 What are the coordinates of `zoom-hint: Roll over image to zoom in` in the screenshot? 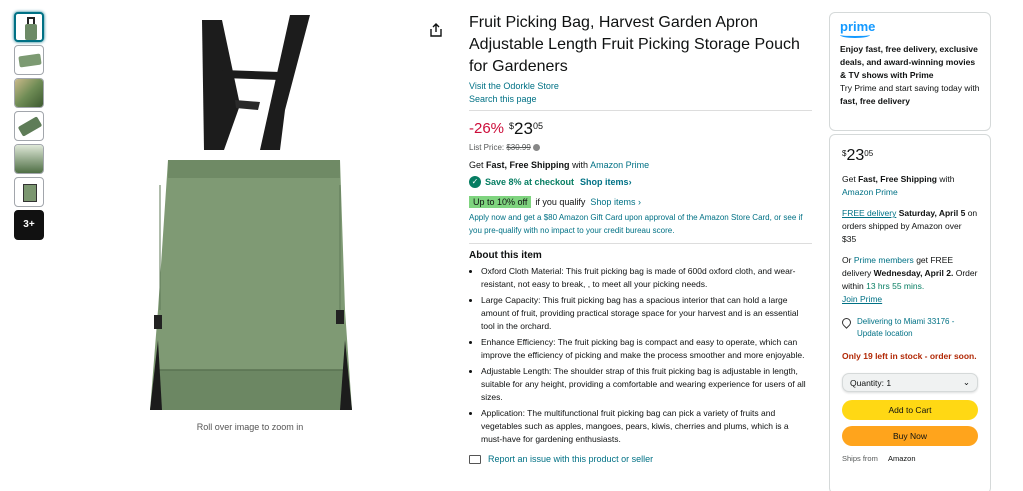 It's located at (250, 427).